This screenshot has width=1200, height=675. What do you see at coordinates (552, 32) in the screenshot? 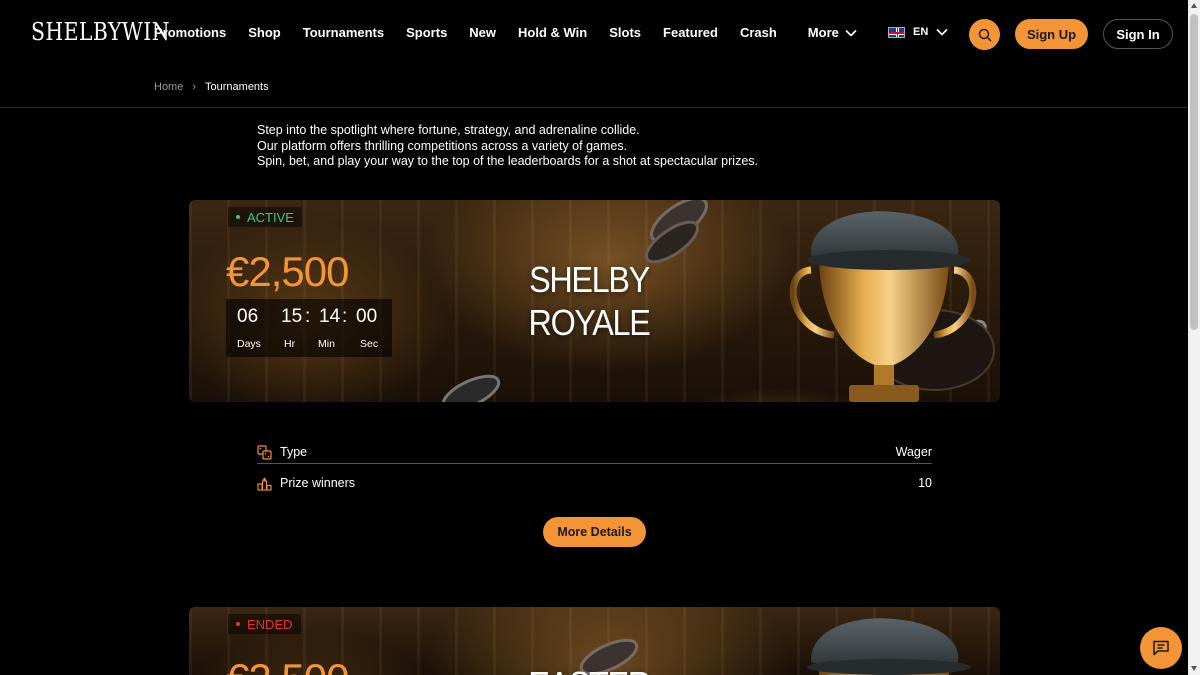
I see `nav-item-hold-and-win: Hold & Win` at bounding box center [552, 32].